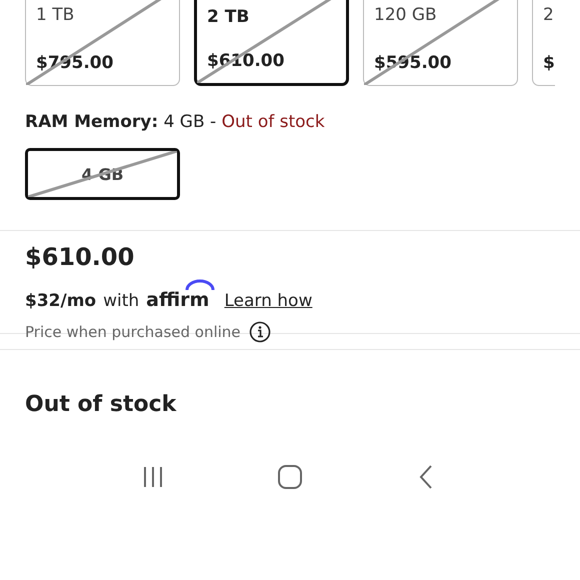 The image size is (580, 580). What do you see at coordinates (543, 43) in the screenshot?
I see `storage-option: 2 $` at bounding box center [543, 43].